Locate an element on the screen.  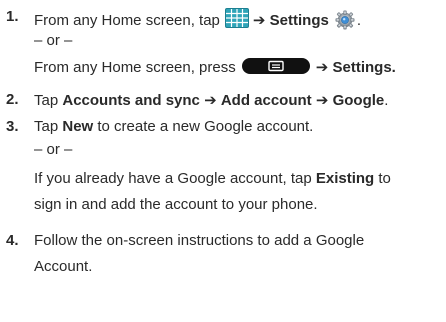
step-3-line-1: Tap New to create a new Google account. is located at coordinates (174, 126).